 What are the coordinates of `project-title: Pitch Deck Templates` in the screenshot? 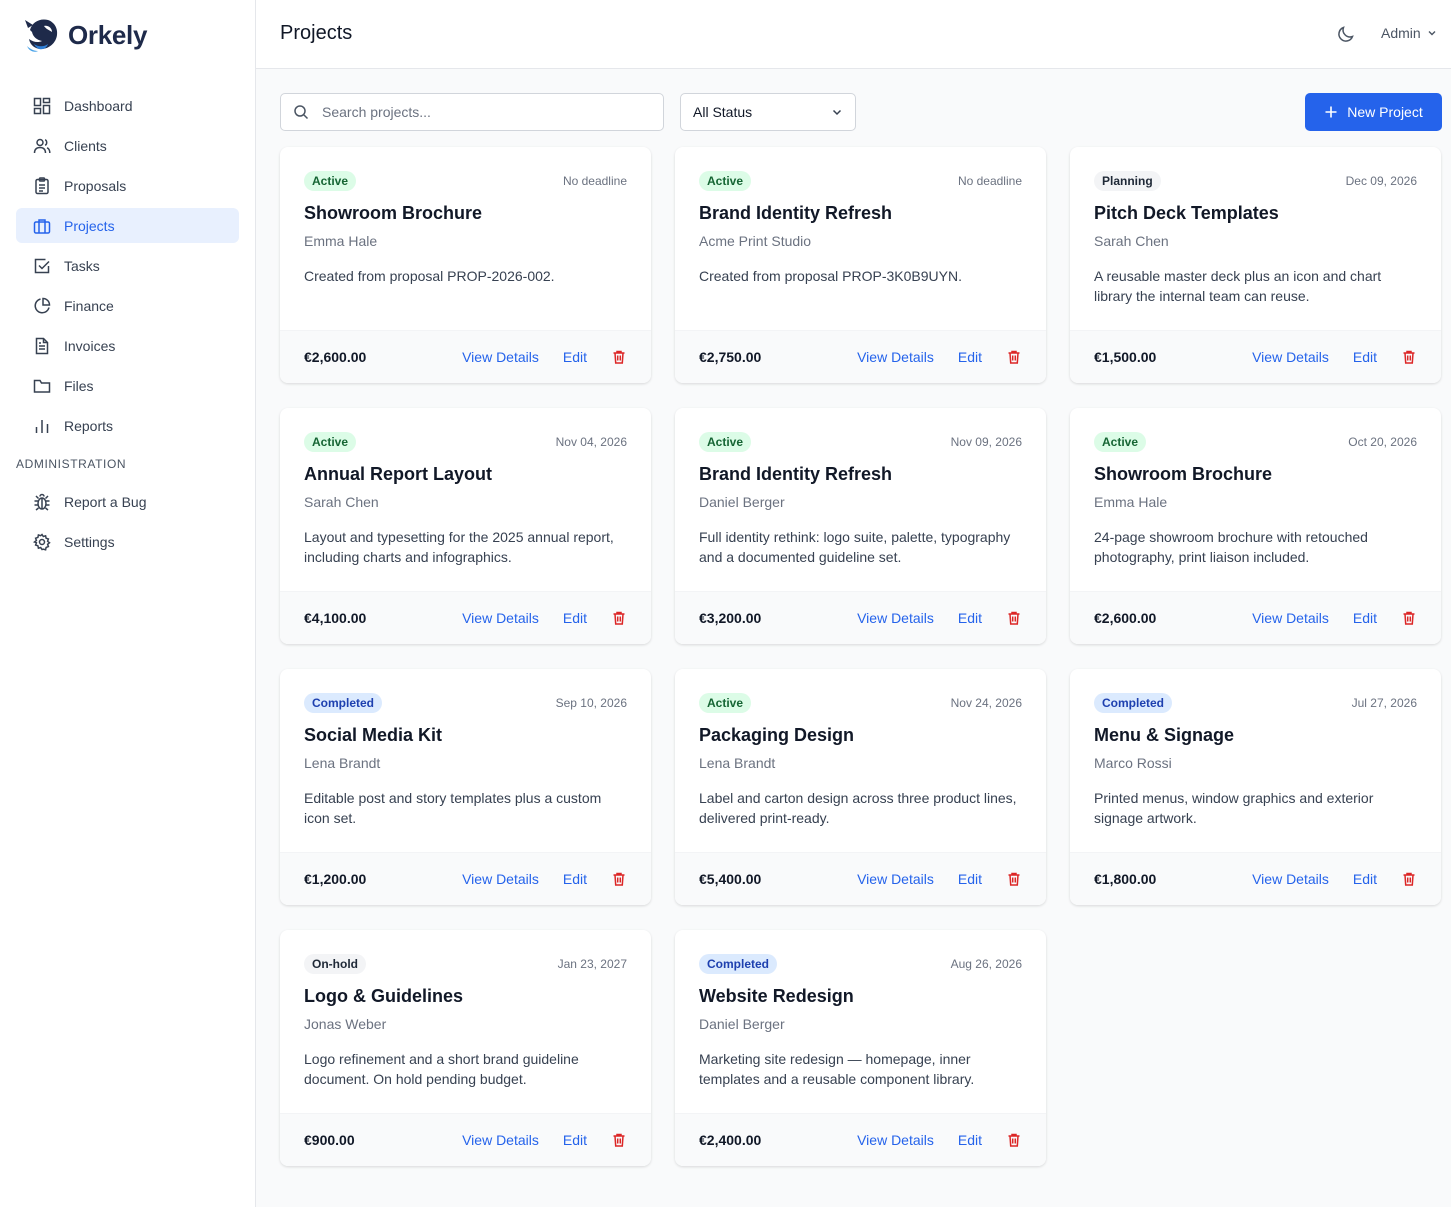 It's located at (1186, 213).